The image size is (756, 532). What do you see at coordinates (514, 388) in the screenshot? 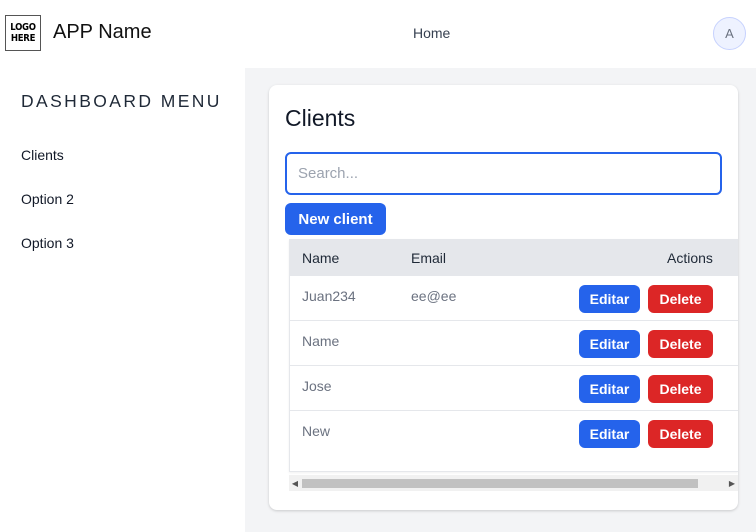
I see `table-row: Jose Editar Delete` at bounding box center [514, 388].